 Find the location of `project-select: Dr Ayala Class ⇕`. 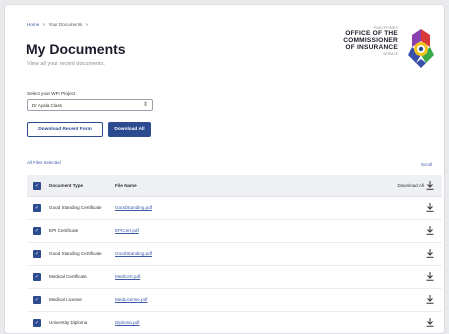

project-select: Dr Ayala Class ⇕ is located at coordinates (90, 105).